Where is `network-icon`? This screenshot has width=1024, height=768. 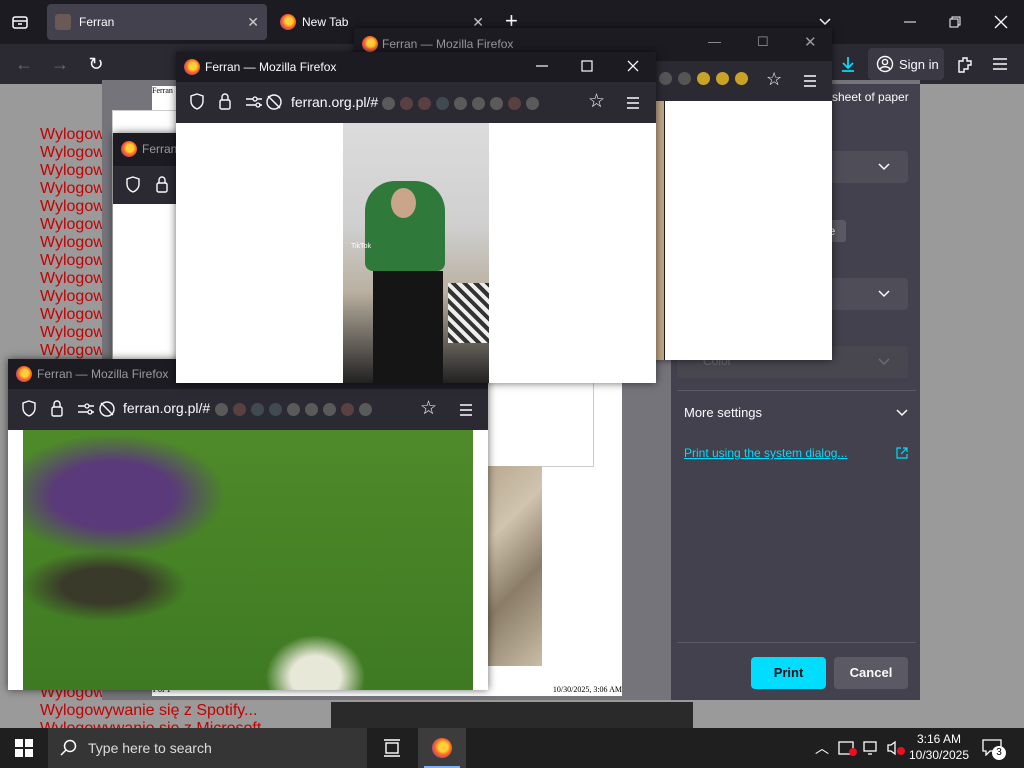
network-icon is located at coordinates (872, 748).